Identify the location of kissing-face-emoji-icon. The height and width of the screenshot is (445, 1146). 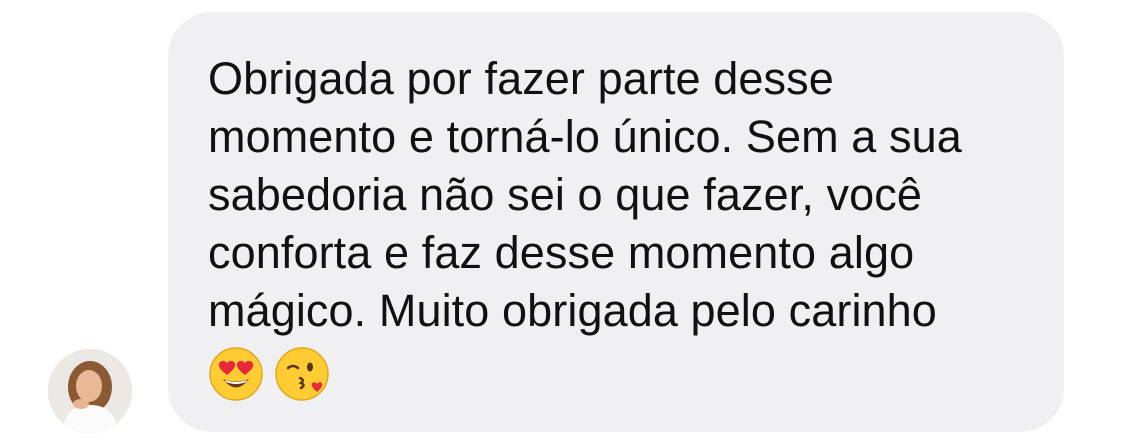
(302, 374).